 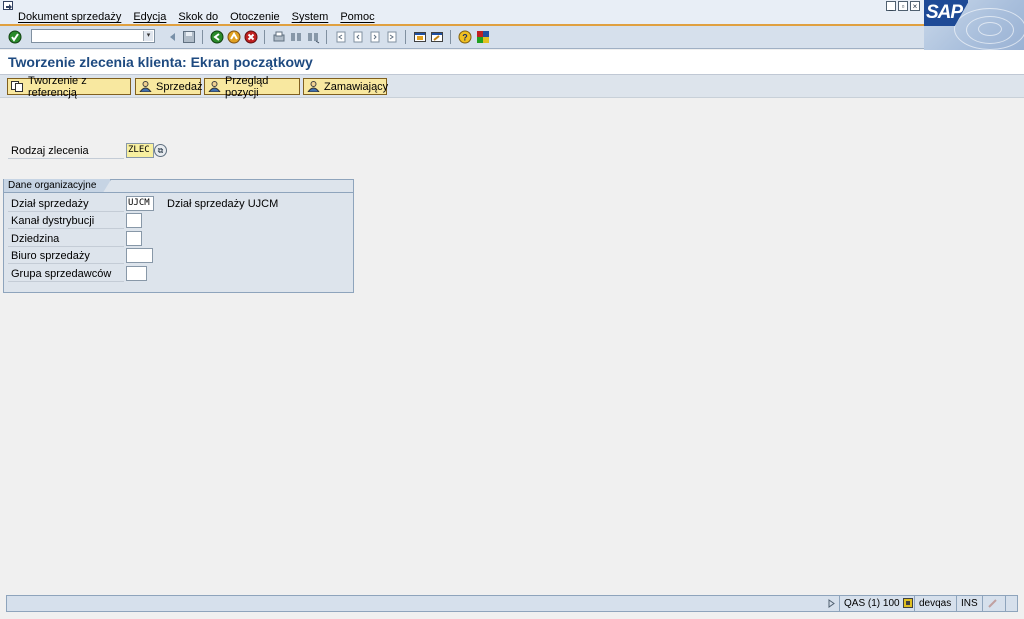 I want to click on status-extra, so click(x=994, y=603).